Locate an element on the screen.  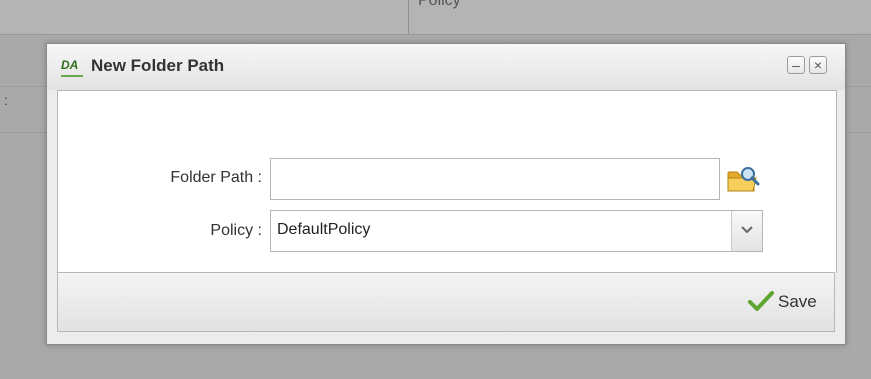
background-text-fragment: : is located at coordinates (6, 100).